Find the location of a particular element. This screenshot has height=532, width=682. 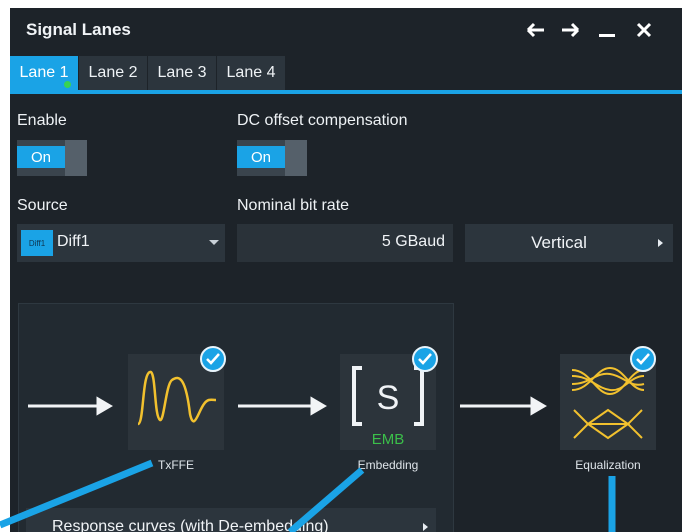

response-curves-button: Response curves (with De-embedding) is located at coordinates (231, 520).